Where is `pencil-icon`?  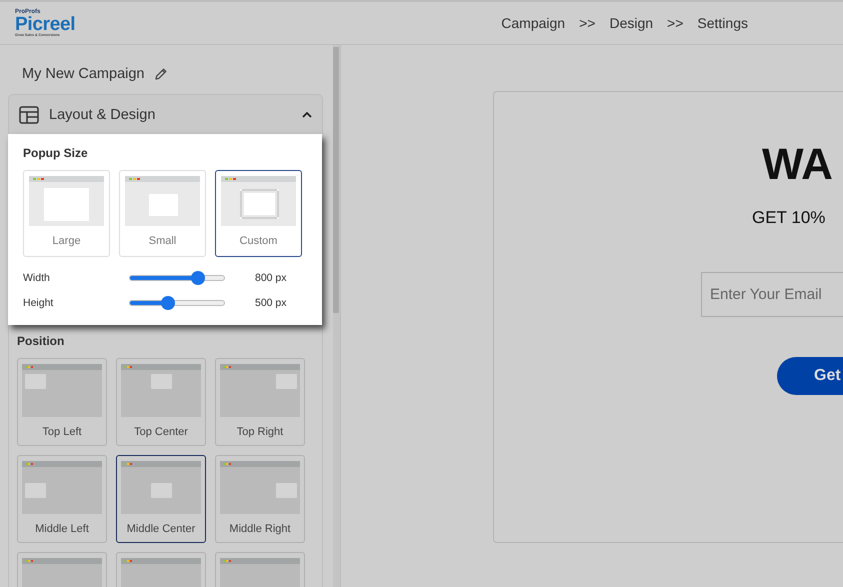 pencil-icon is located at coordinates (161, 74).